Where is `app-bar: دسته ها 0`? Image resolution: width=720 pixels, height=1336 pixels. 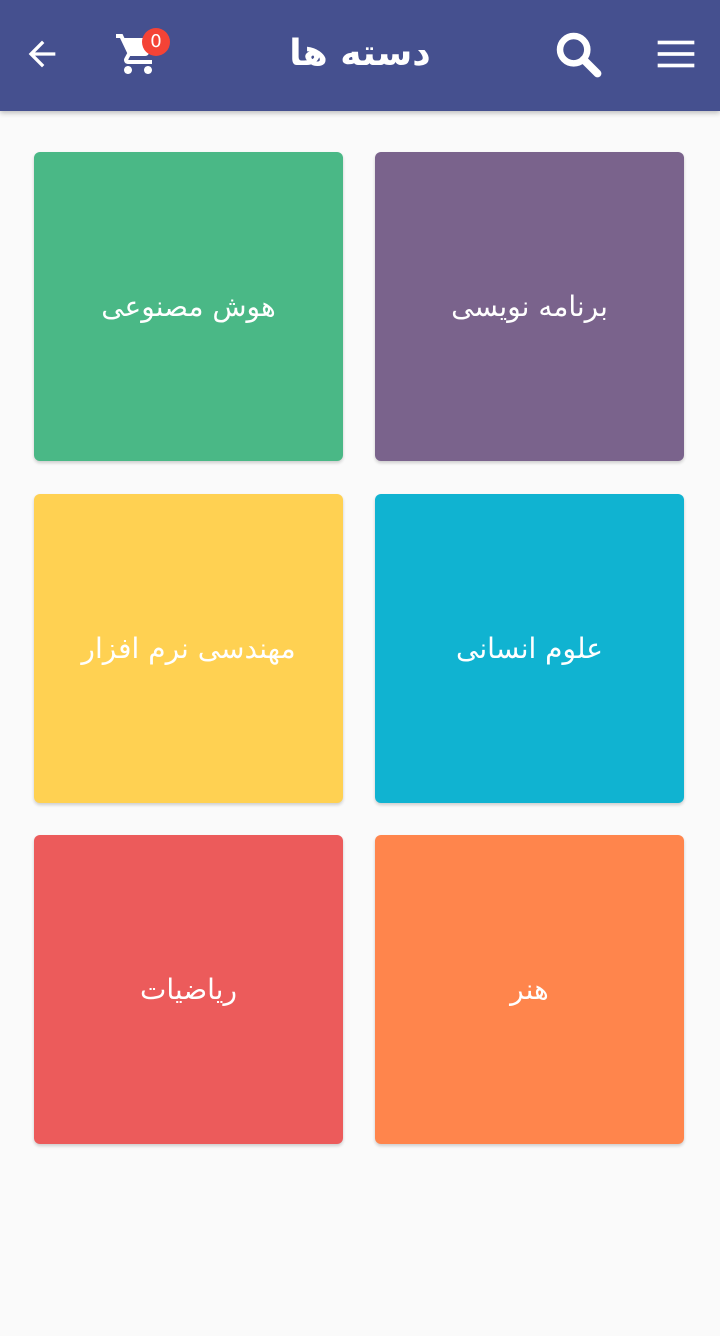 app-bar: دسته ها 0 is located at coordinates (360, 55).